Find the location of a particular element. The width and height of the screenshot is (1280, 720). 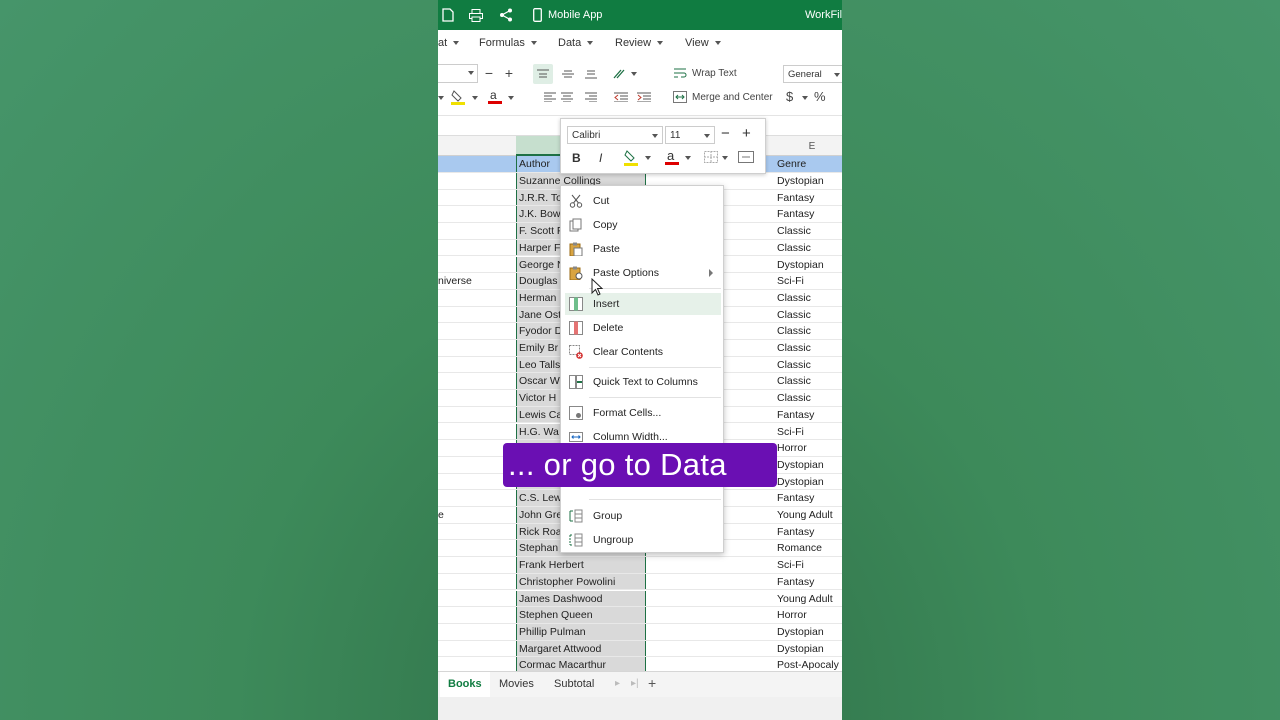

author-cell: Margaret Attwood is located at coordinates (581, 648).